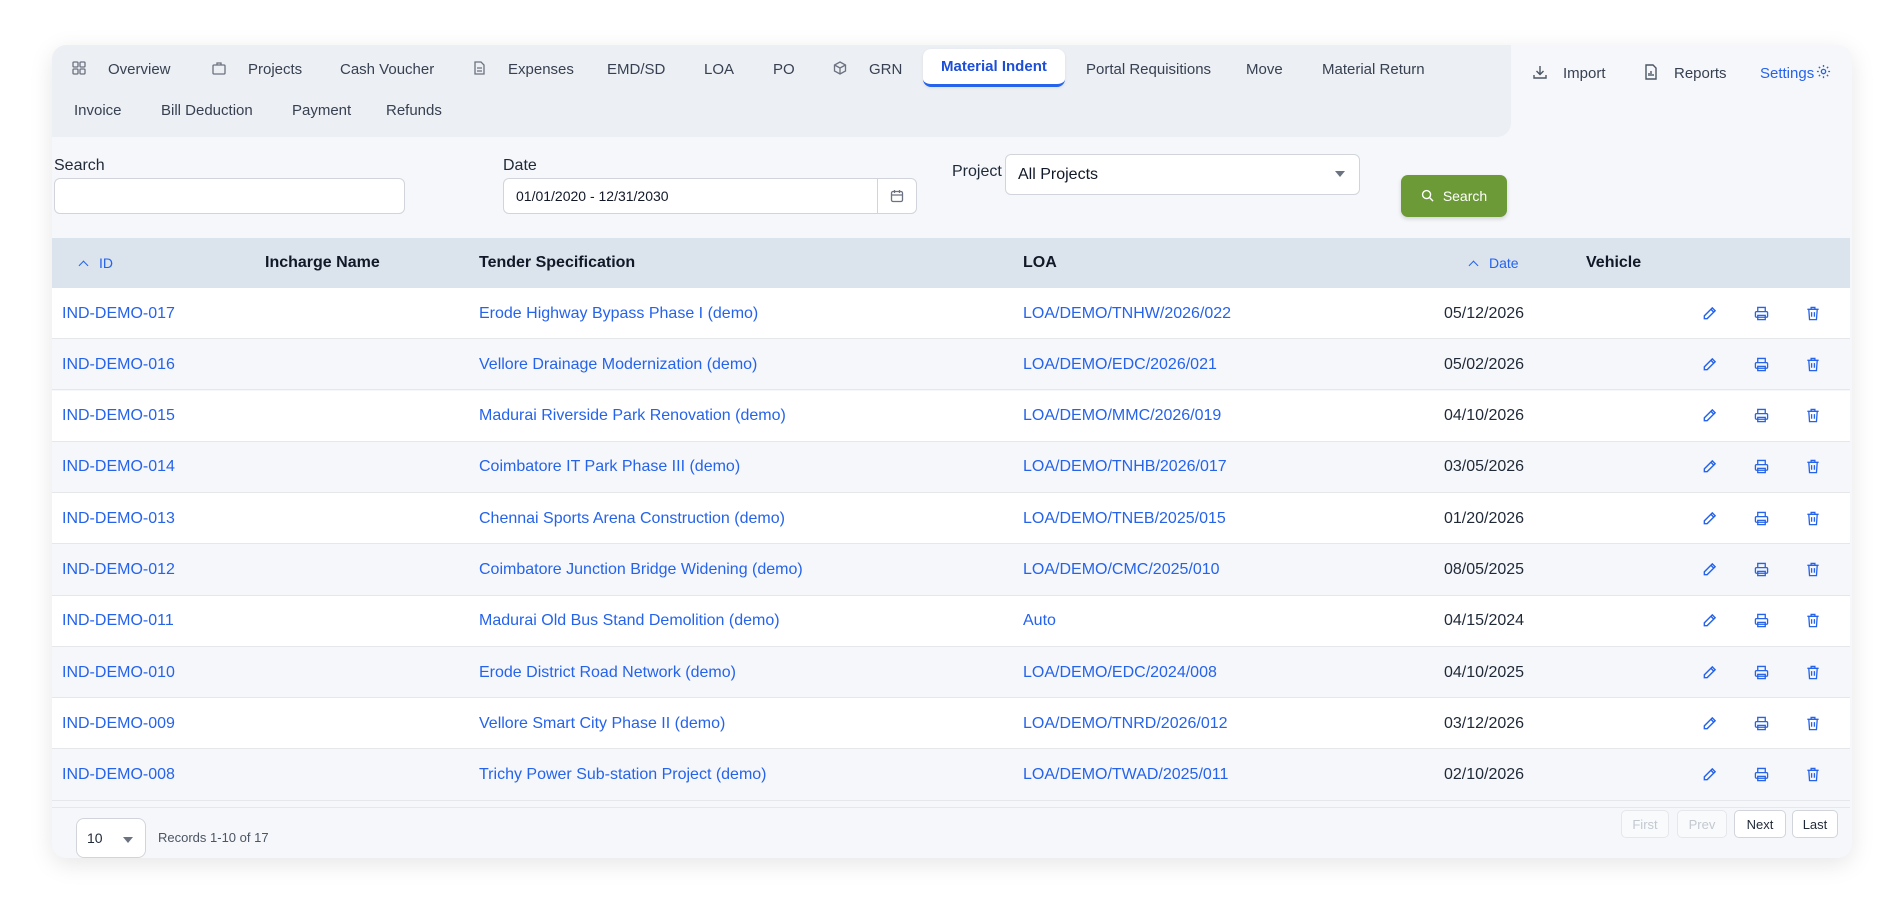 The height and width of the screenshot is (916, 1904). I want to click on import-label: Import, so click(1584, 73).